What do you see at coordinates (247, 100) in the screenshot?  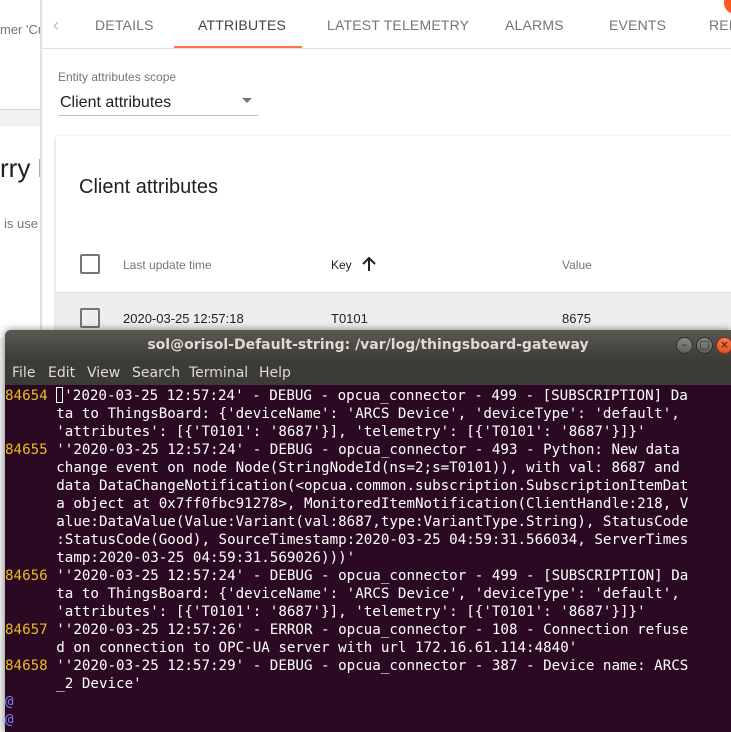 I see `dropdown-arrow-icon` at bounding box center [247, 100].